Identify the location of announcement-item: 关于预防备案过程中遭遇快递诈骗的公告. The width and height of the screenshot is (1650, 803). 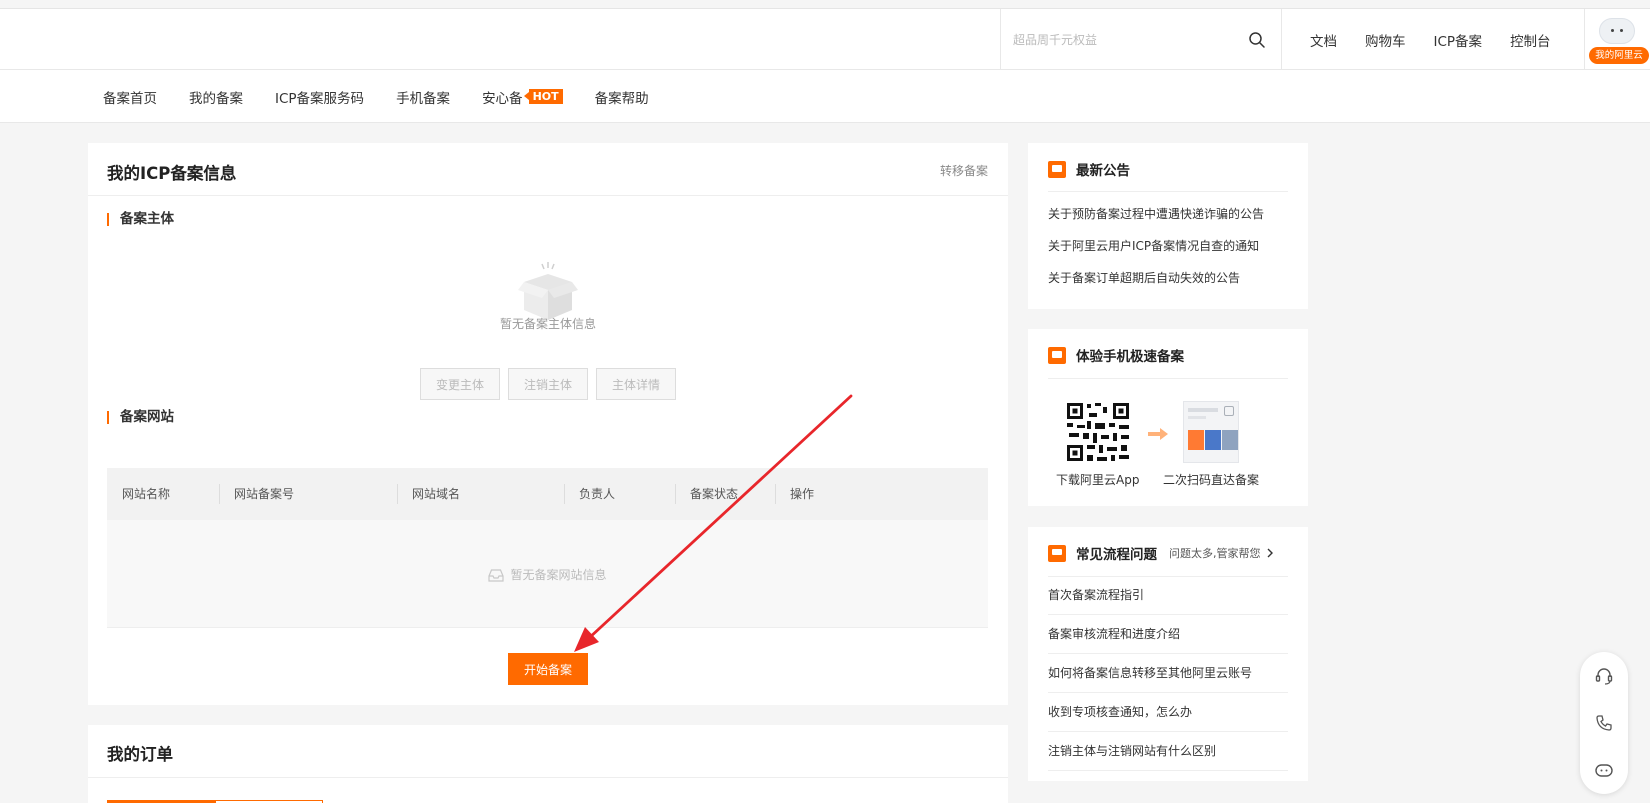
(1156, 213).